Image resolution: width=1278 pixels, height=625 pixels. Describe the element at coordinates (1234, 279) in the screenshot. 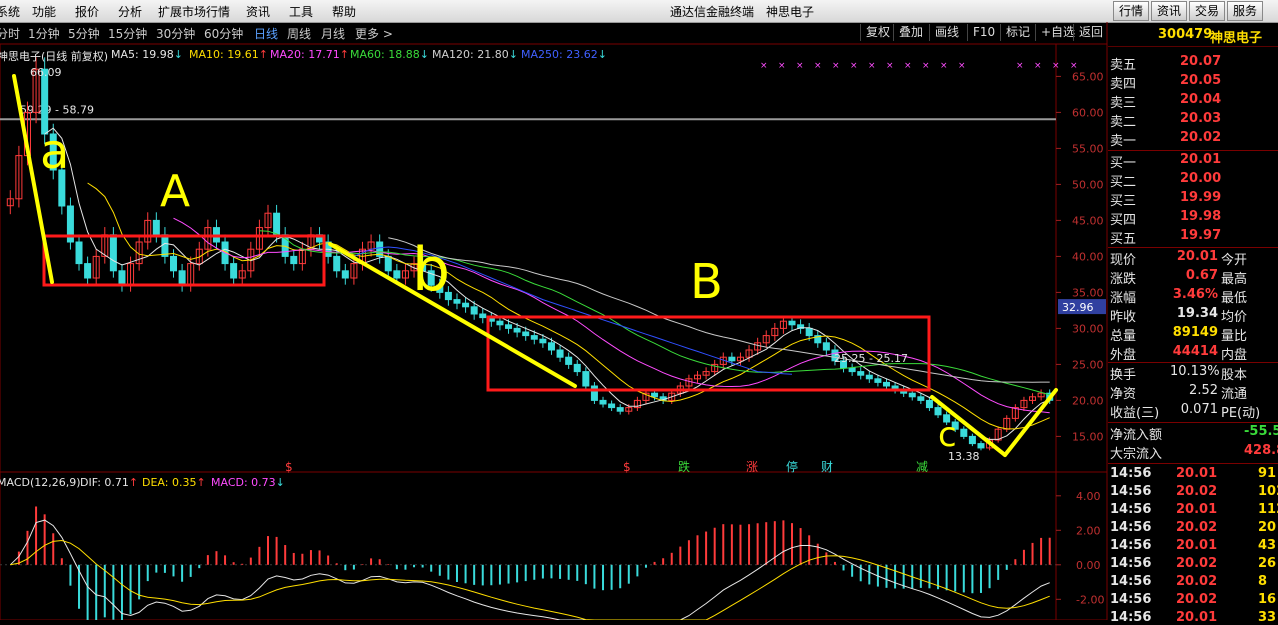

I see `stat-right-label: 最高` at that location.